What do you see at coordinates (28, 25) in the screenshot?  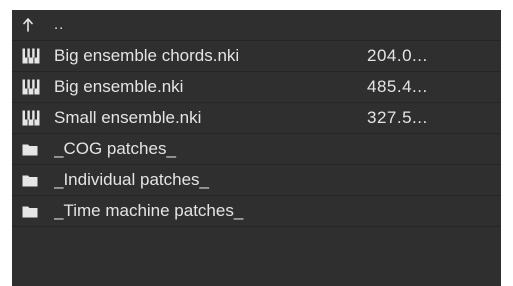 I see `up-arrow-icon-svg` at bounding box center [28, 25].